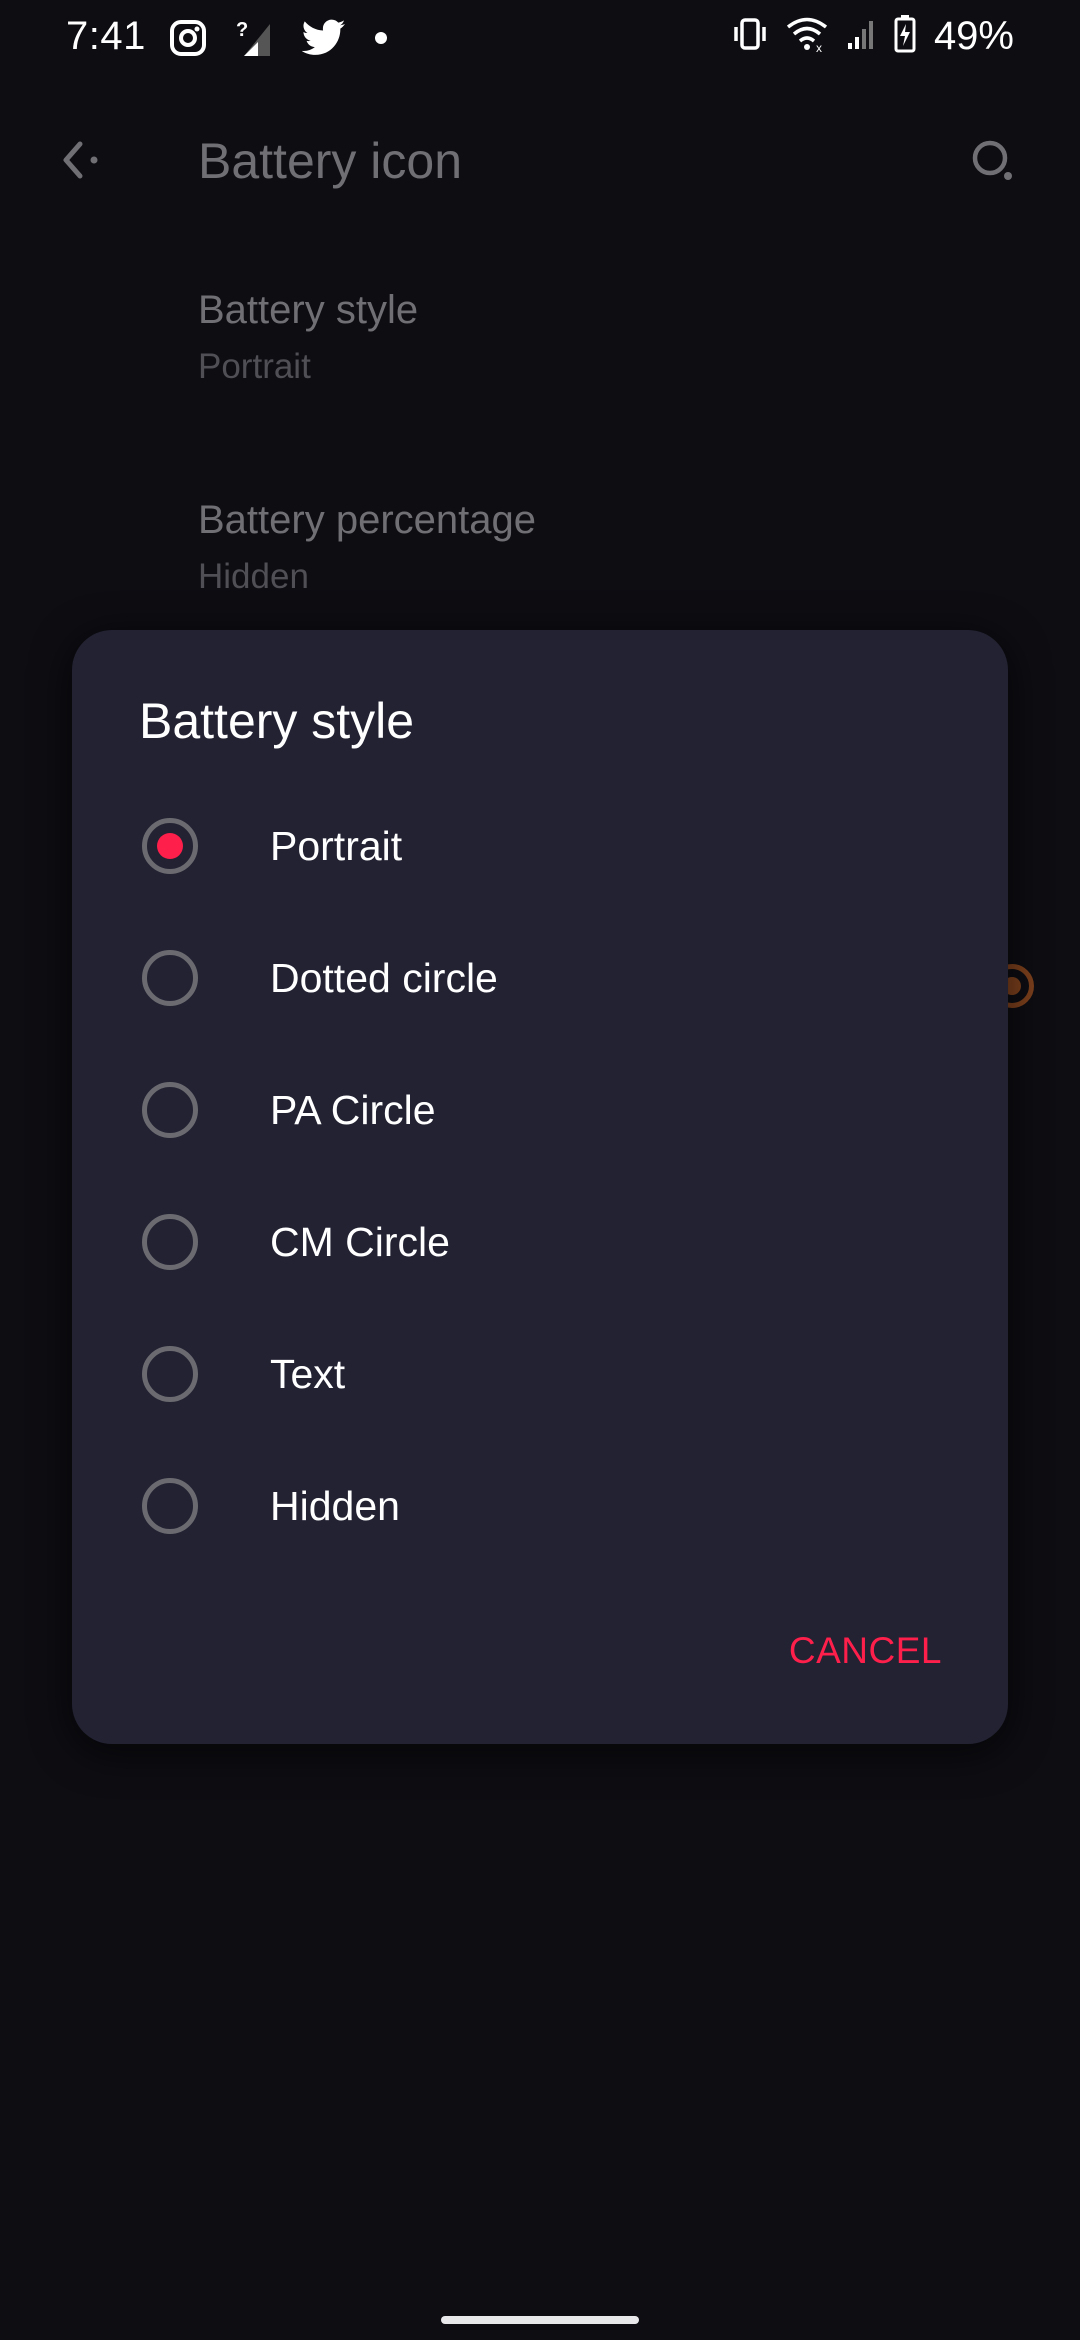  Describe the element at coordinates (807, 36) in the screenshot. I see `wifi-icon: x` at that location.